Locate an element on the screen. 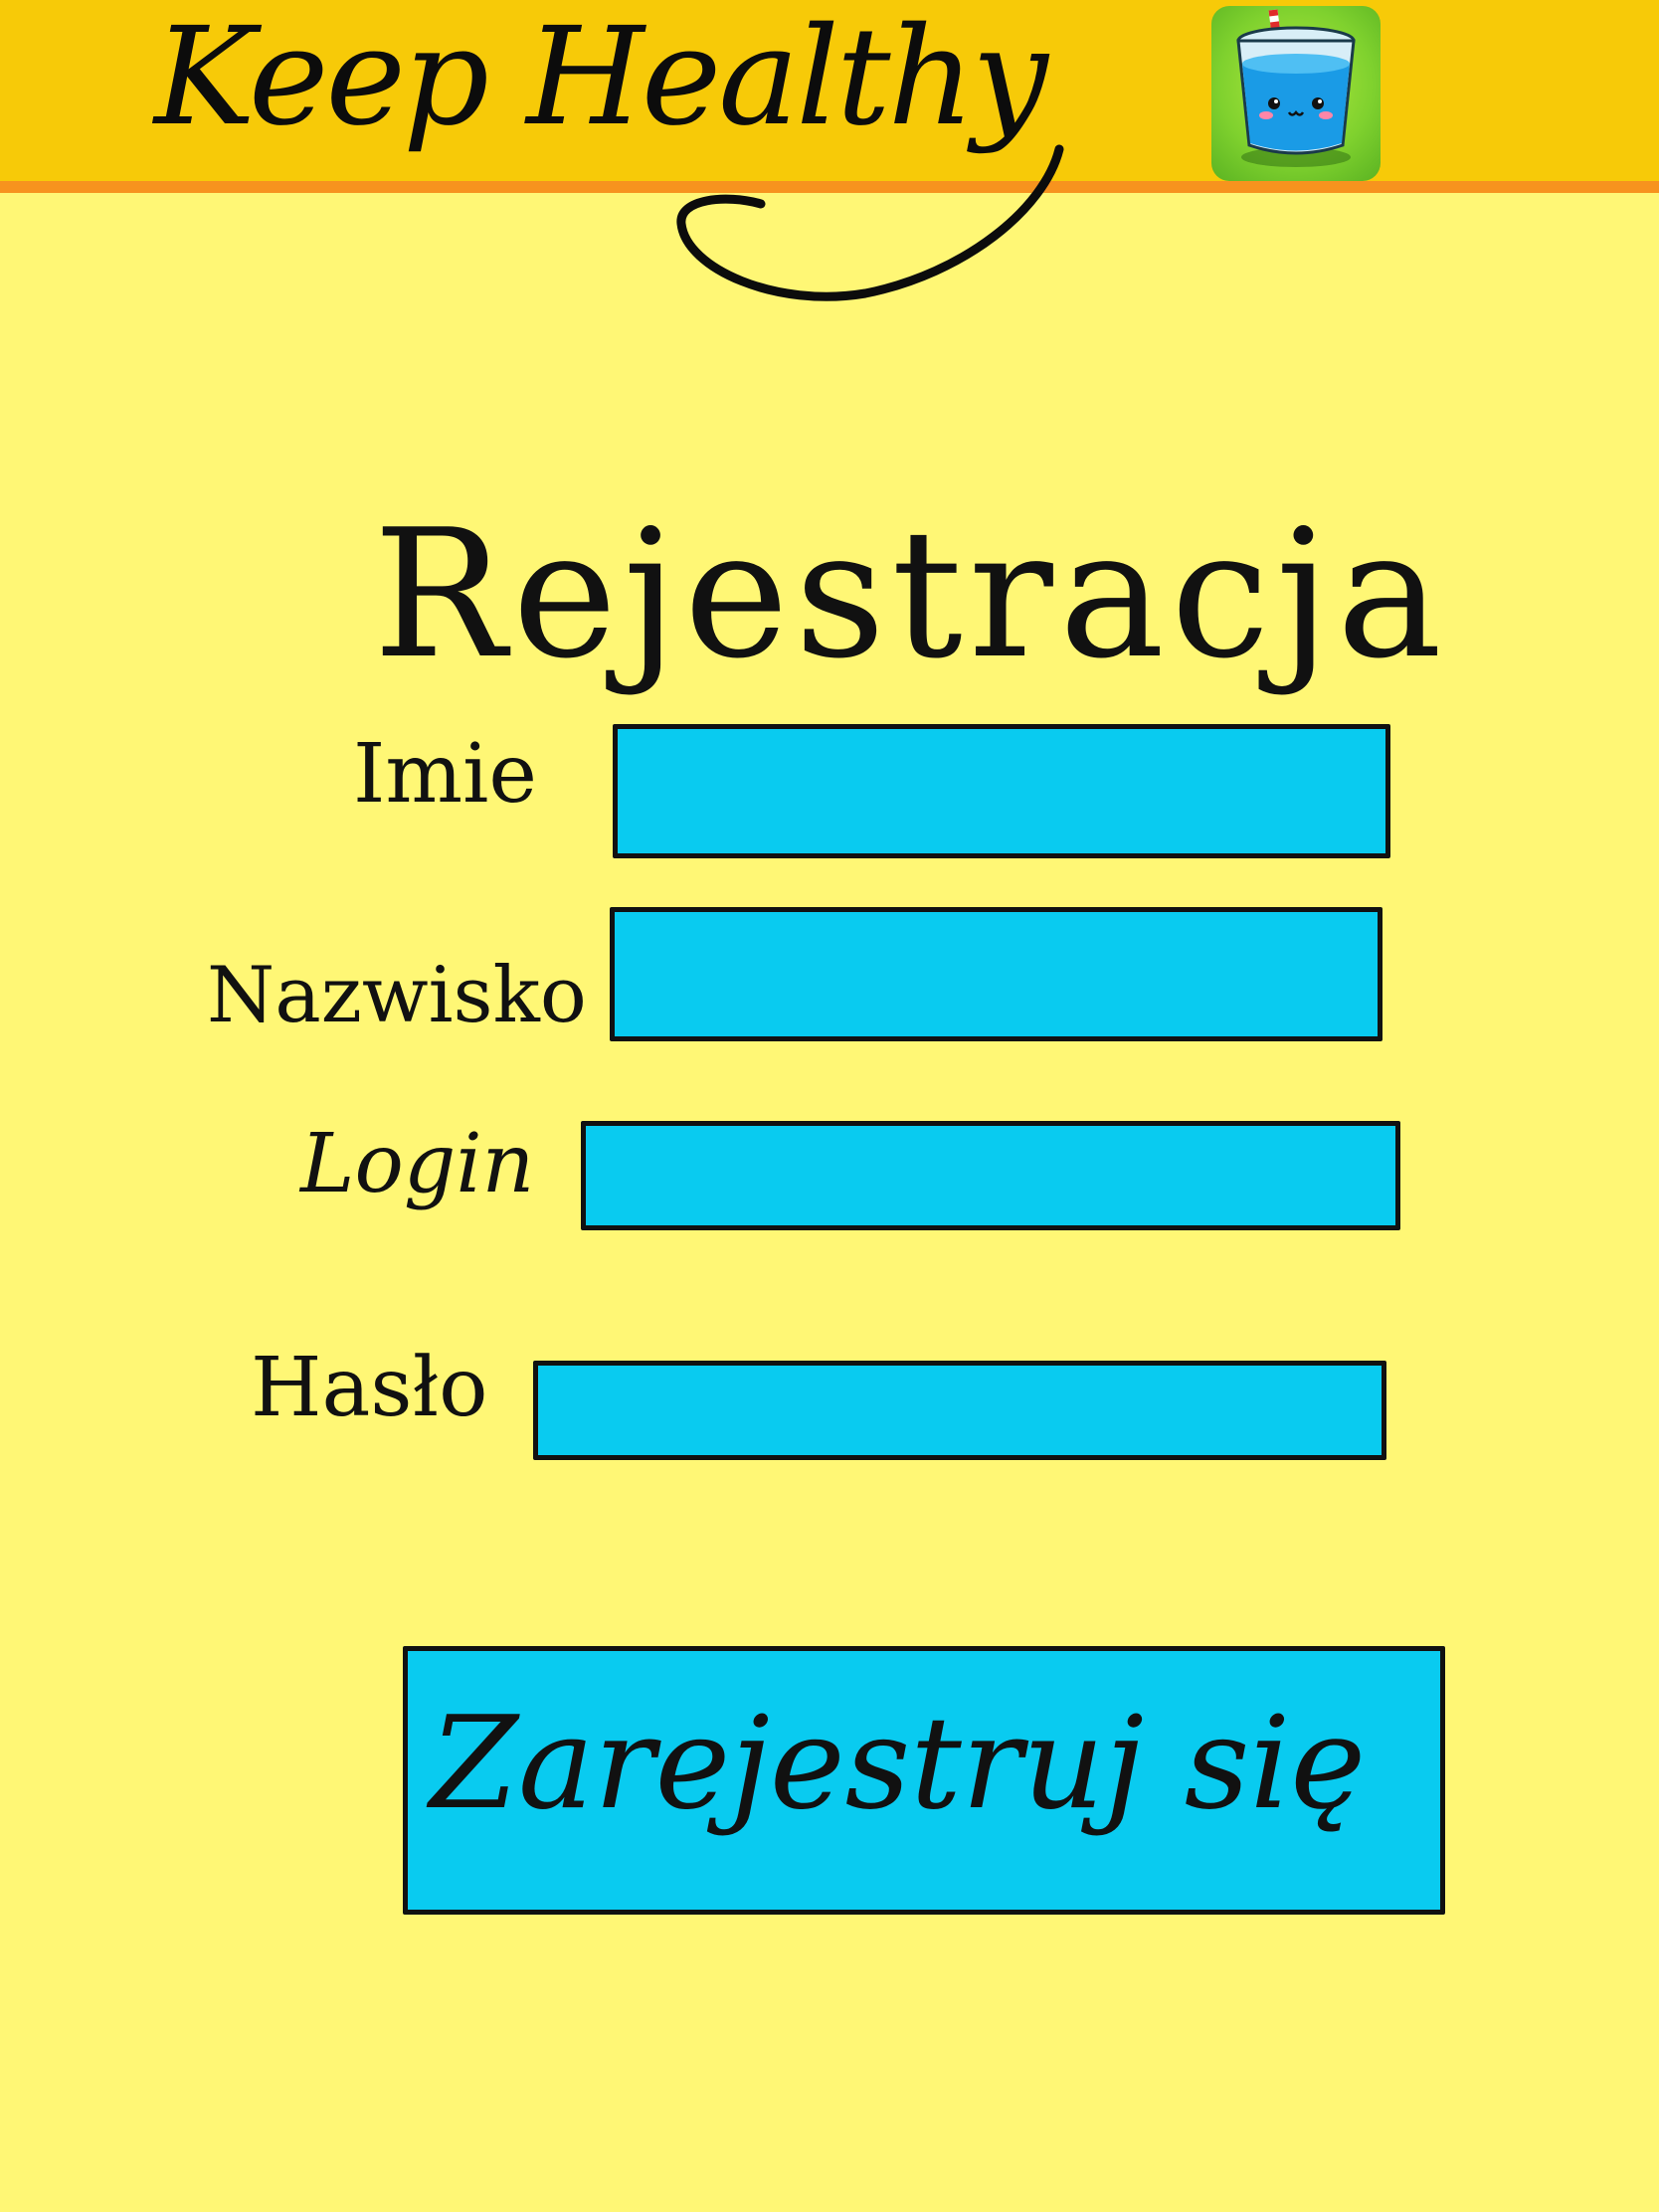  password-input is located at coordinates (959, 1410).